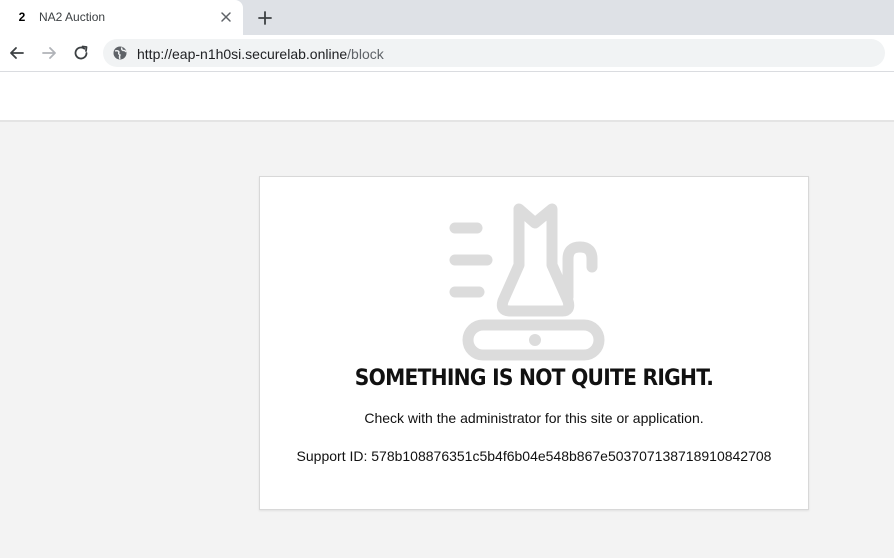 The width and height of the screenshot is (894, 558). What do you see at coordinates (534, 378) in the screenshot?
I see `block-headline: SOMETHING IS NOT QUITE RIGHT.` at bounding box center [534, 378].